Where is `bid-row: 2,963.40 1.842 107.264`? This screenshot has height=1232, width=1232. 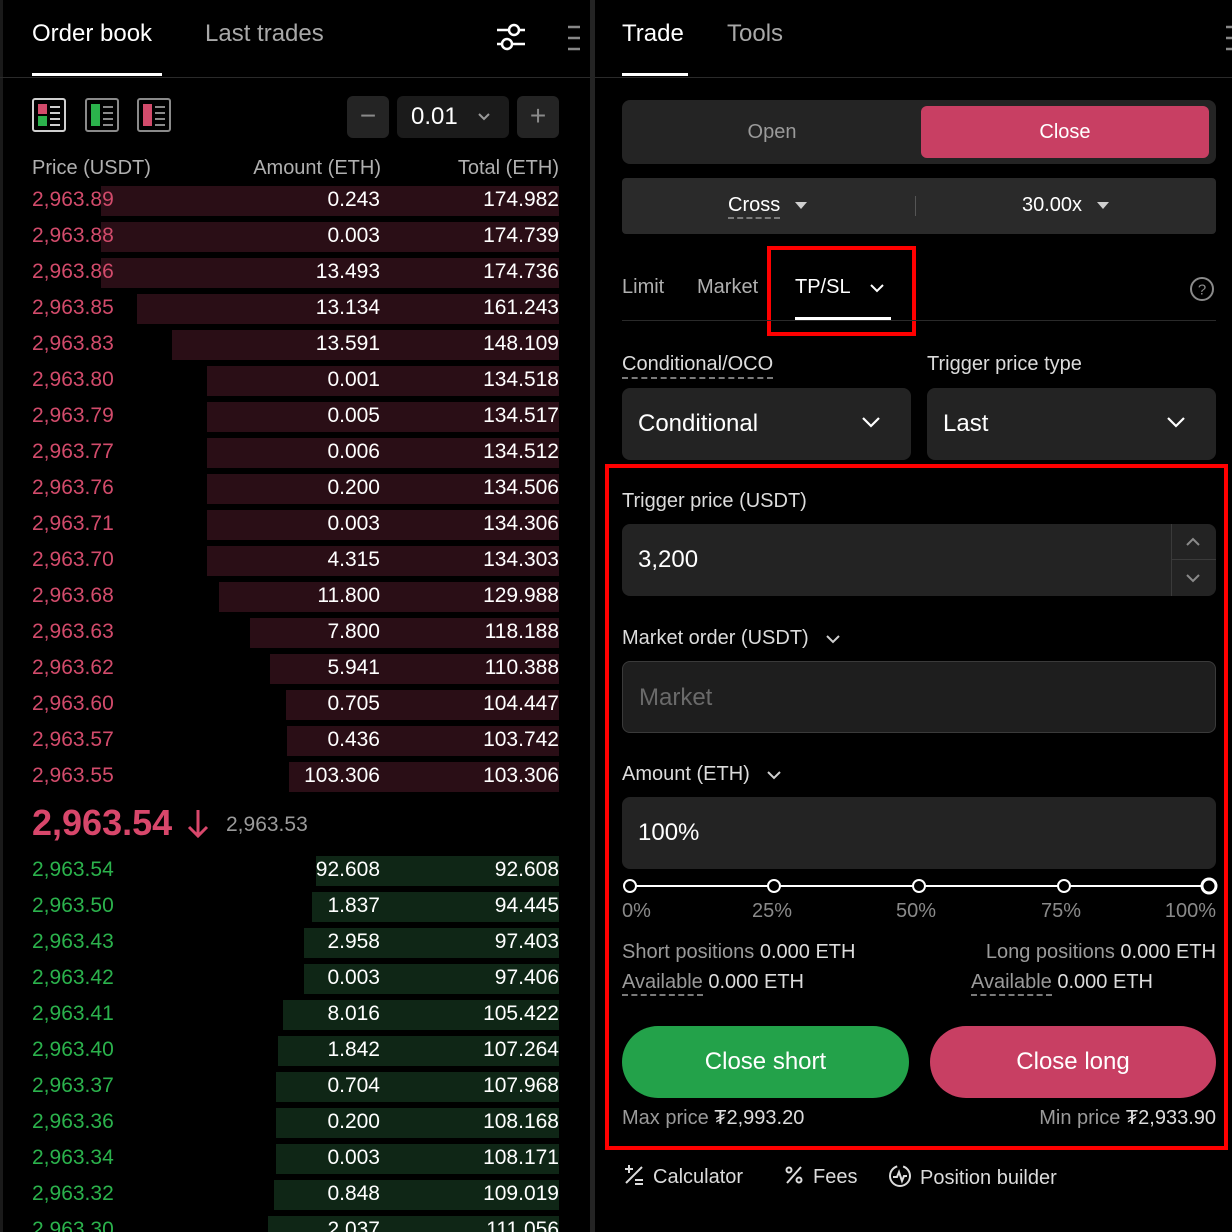 bid-row: 2,963.40 1.842 107.264 is located at coordinates (295, 1051).